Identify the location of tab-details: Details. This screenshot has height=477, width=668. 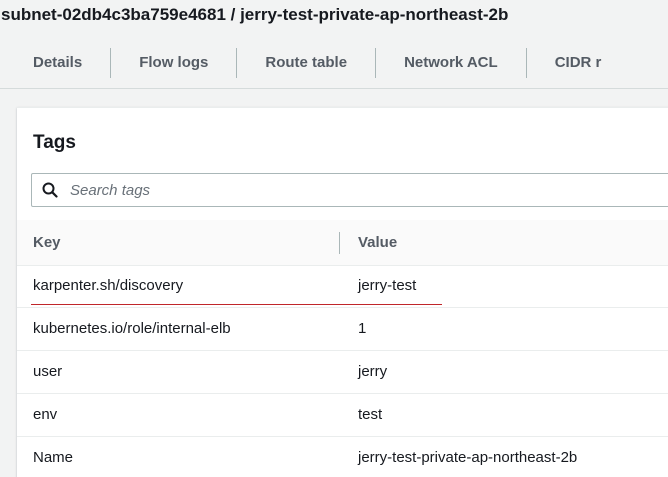
(55, 63).